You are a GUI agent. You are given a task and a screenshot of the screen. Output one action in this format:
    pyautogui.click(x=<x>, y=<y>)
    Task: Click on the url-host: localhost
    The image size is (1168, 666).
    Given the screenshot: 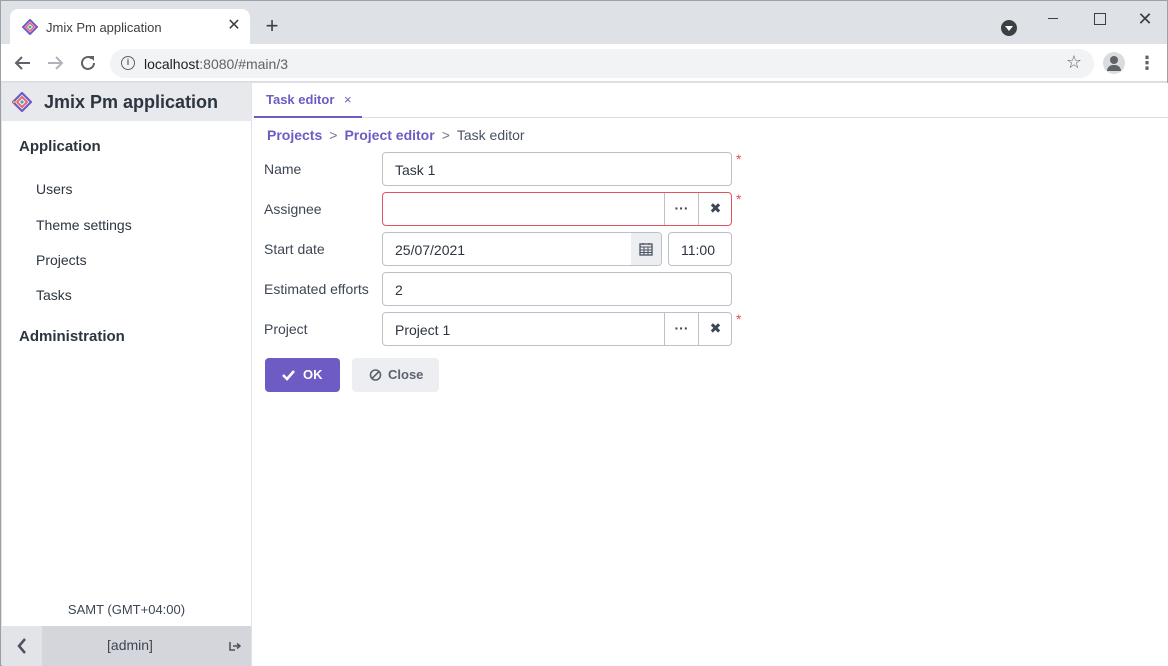 What is the action you would take?
    pyautogui.click(x=172, y=64)
    